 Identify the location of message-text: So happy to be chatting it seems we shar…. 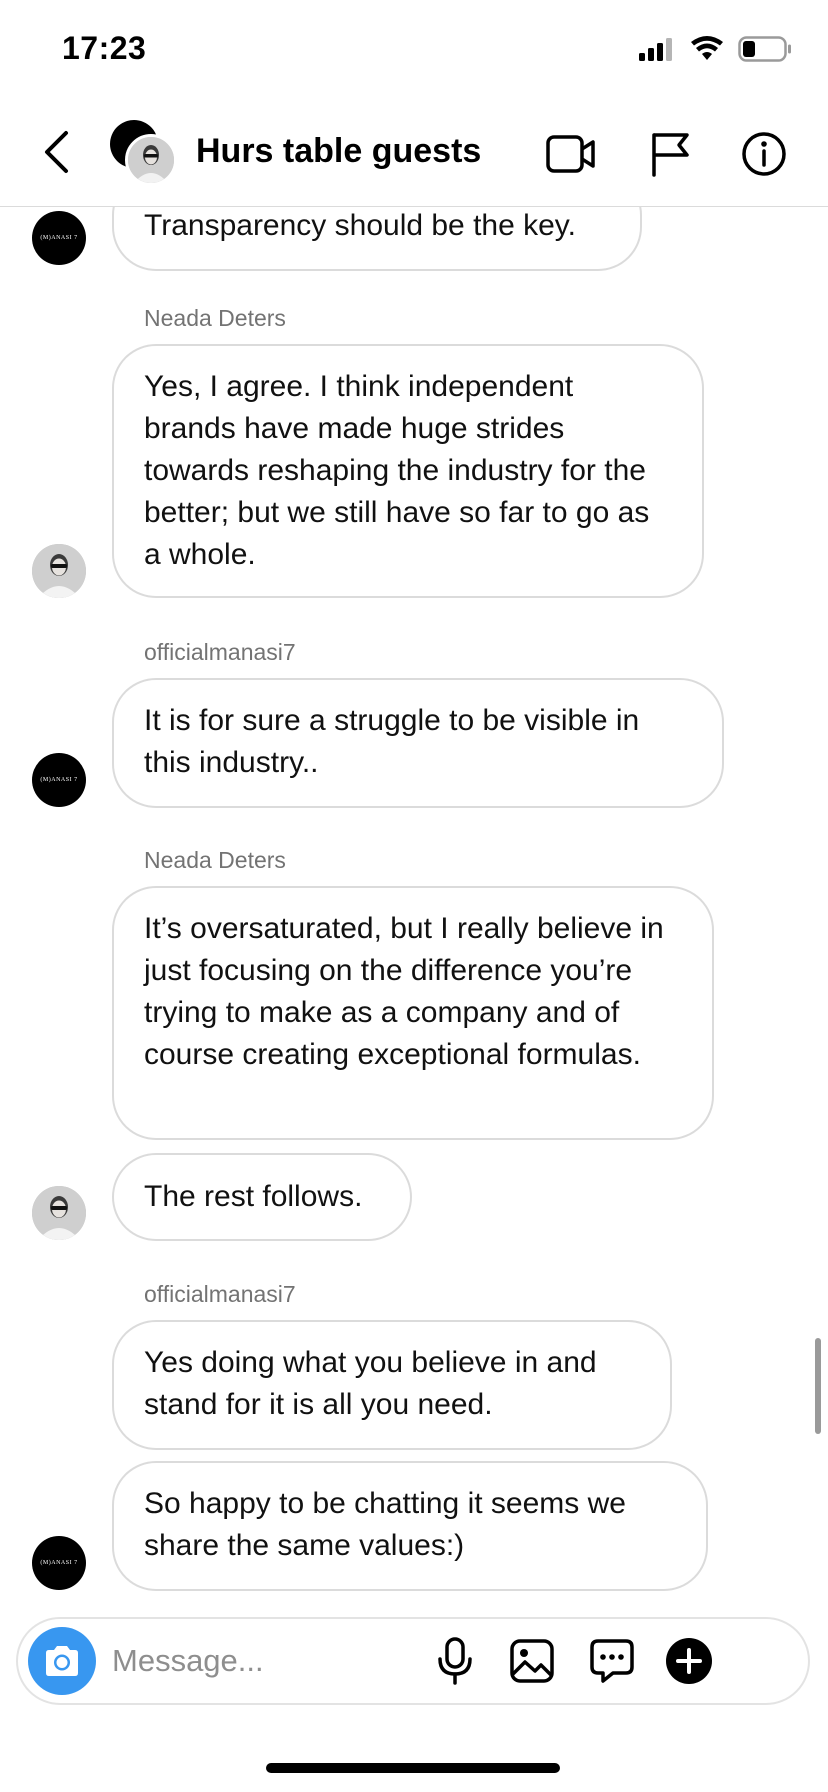
(385, 1524).